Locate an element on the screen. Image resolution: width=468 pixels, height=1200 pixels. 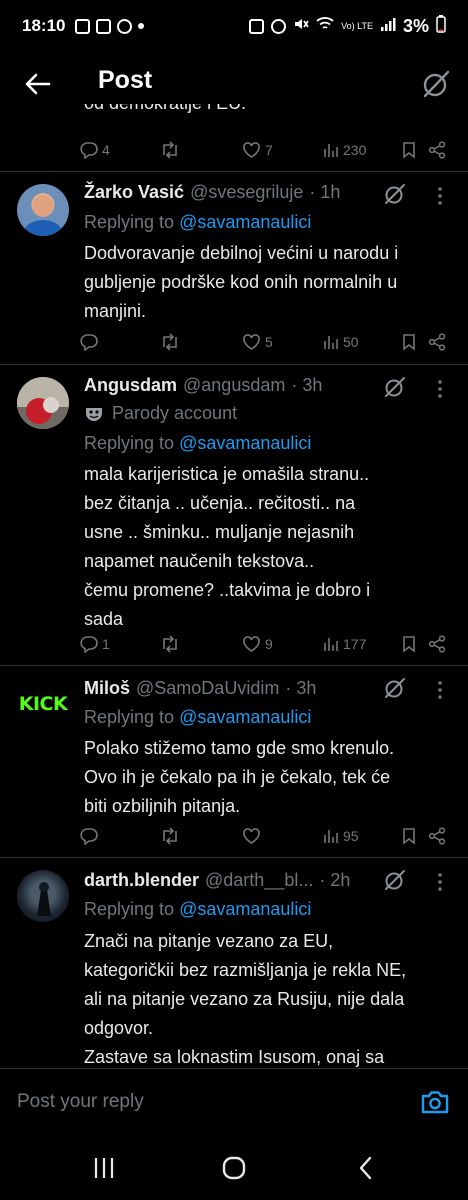
reply-icon is located at coordinates (89, 342).